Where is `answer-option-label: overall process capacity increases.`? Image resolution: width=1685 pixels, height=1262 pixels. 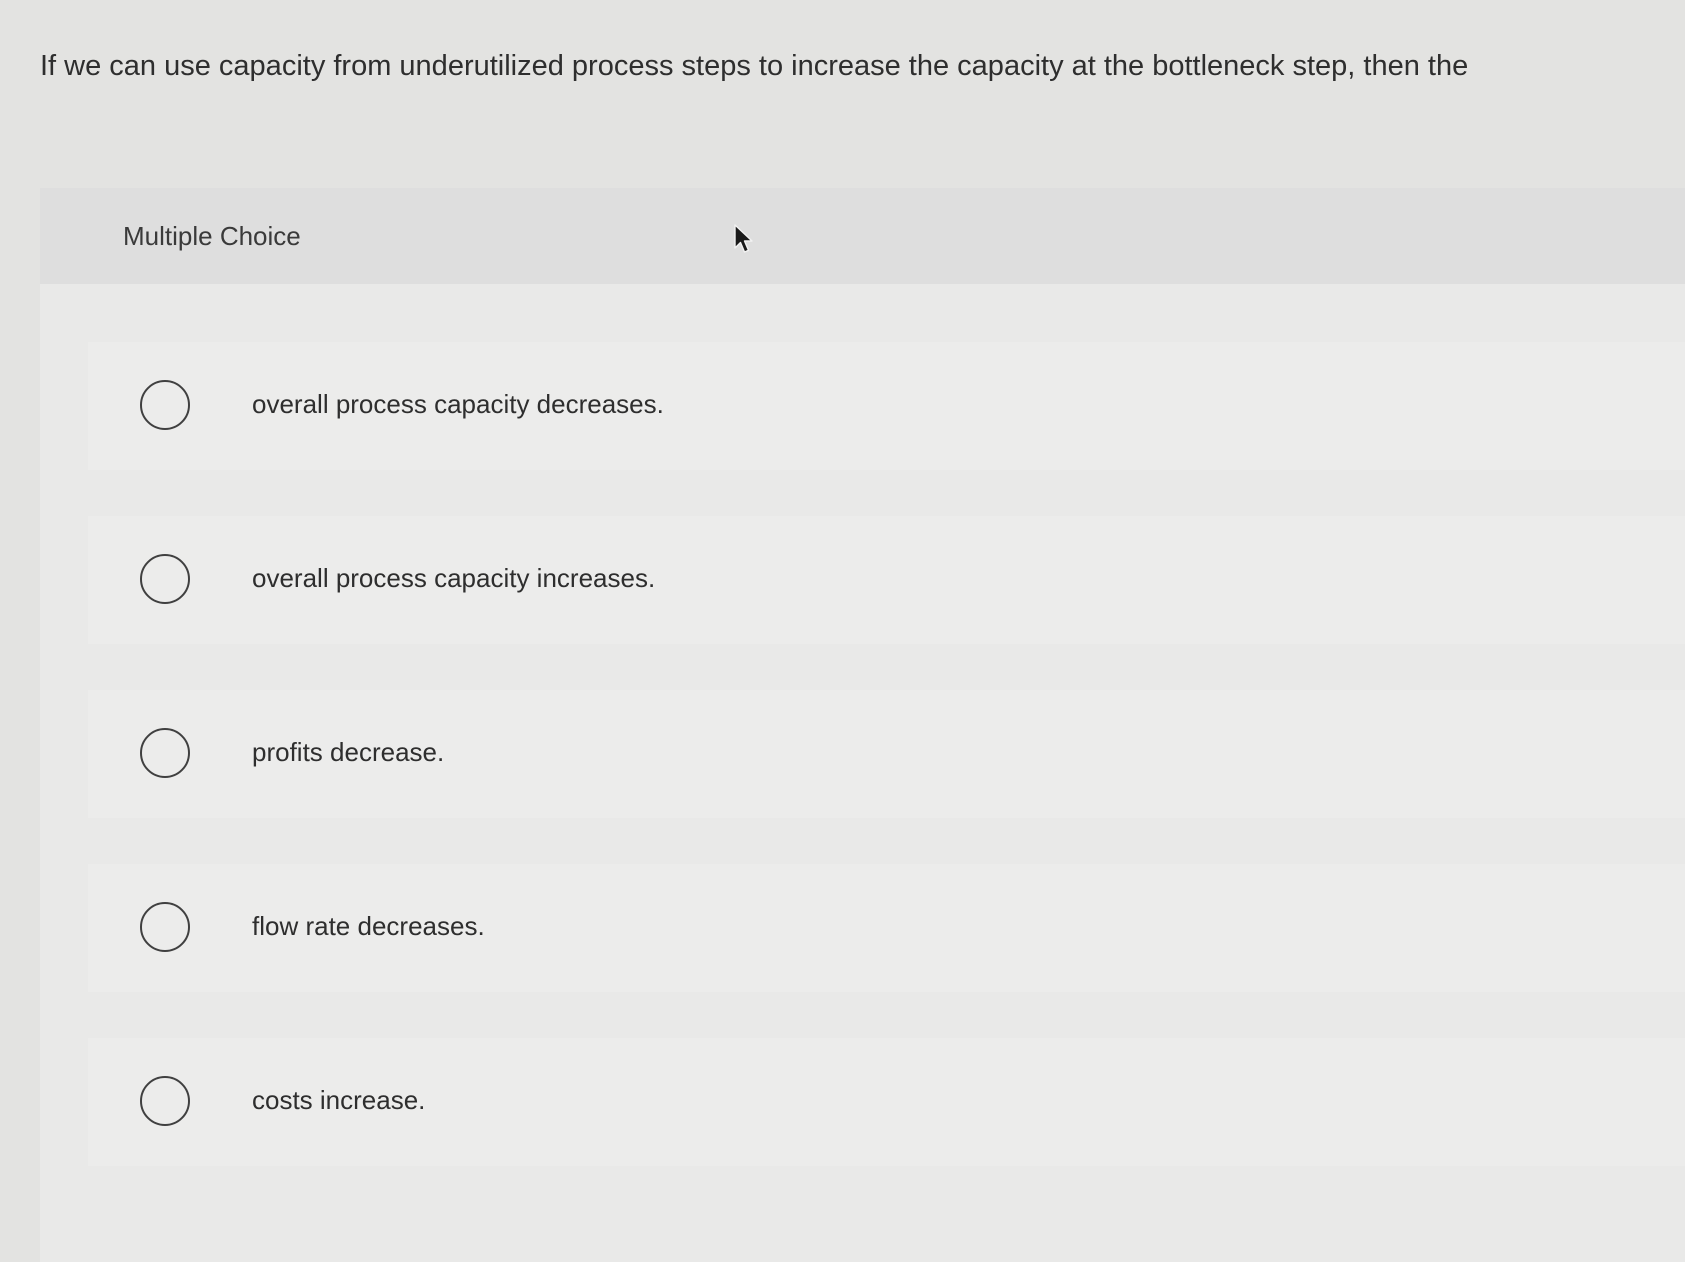 answer-option-label: overall process capacity increases. is located at coordinates (454, 578).